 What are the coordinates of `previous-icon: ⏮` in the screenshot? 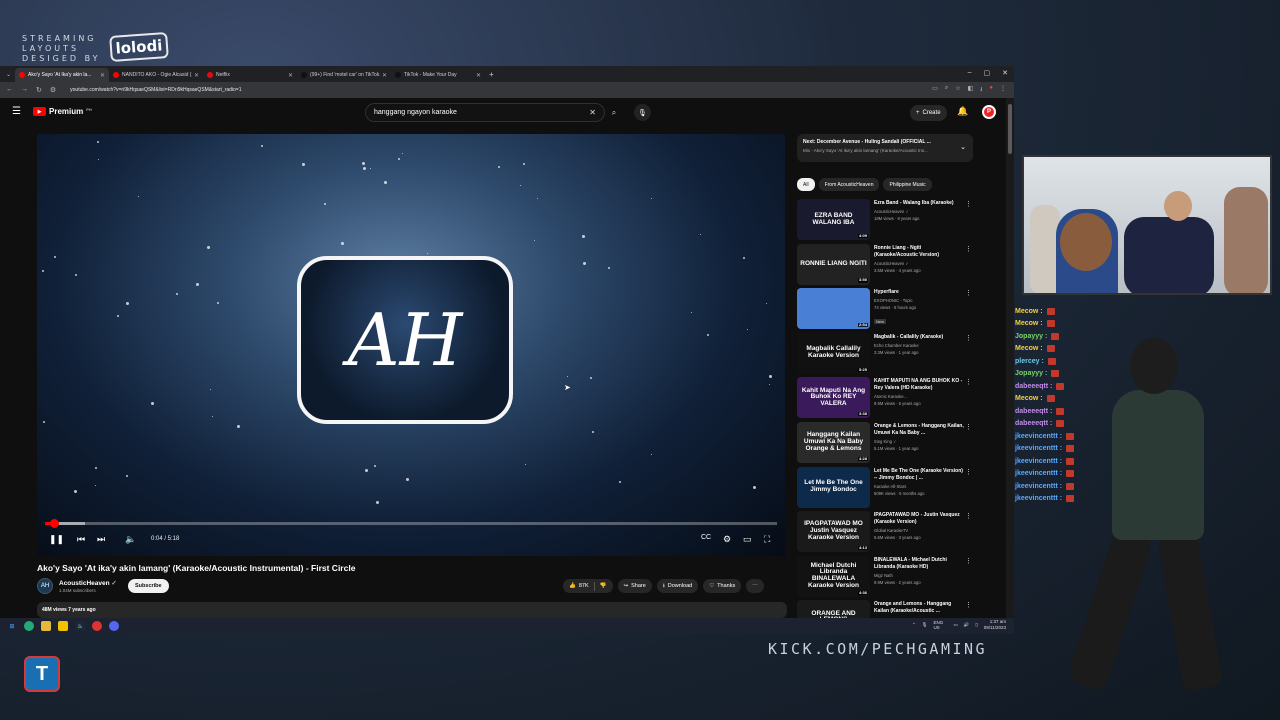 It's located at (81, 539).